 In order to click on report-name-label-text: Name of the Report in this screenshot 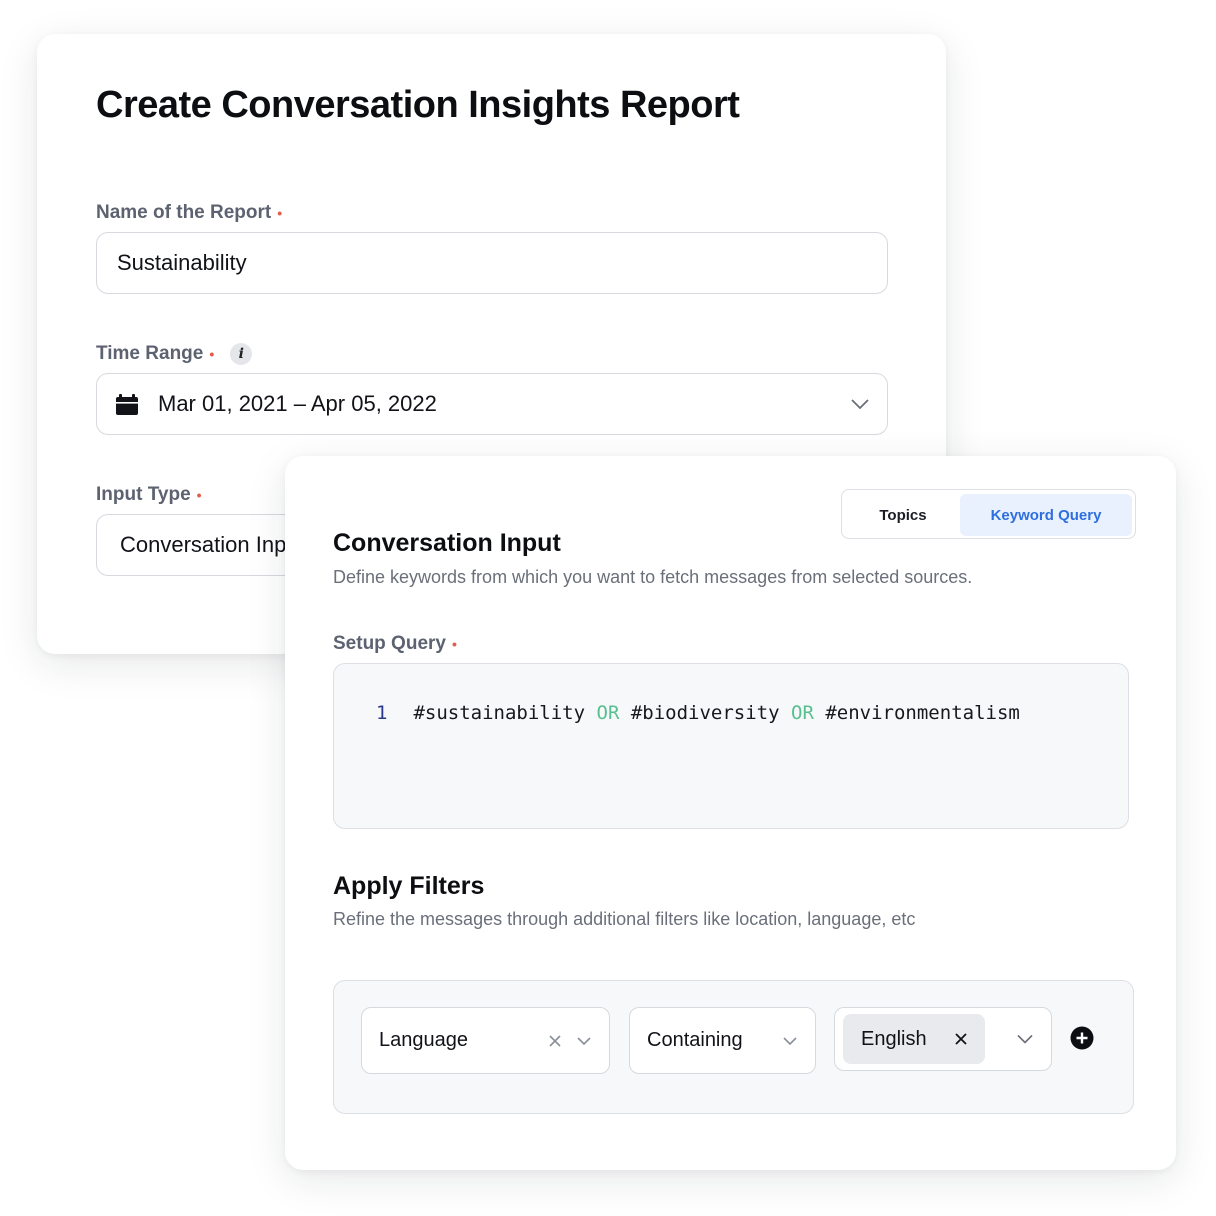, I will do `click(184, 212)`.